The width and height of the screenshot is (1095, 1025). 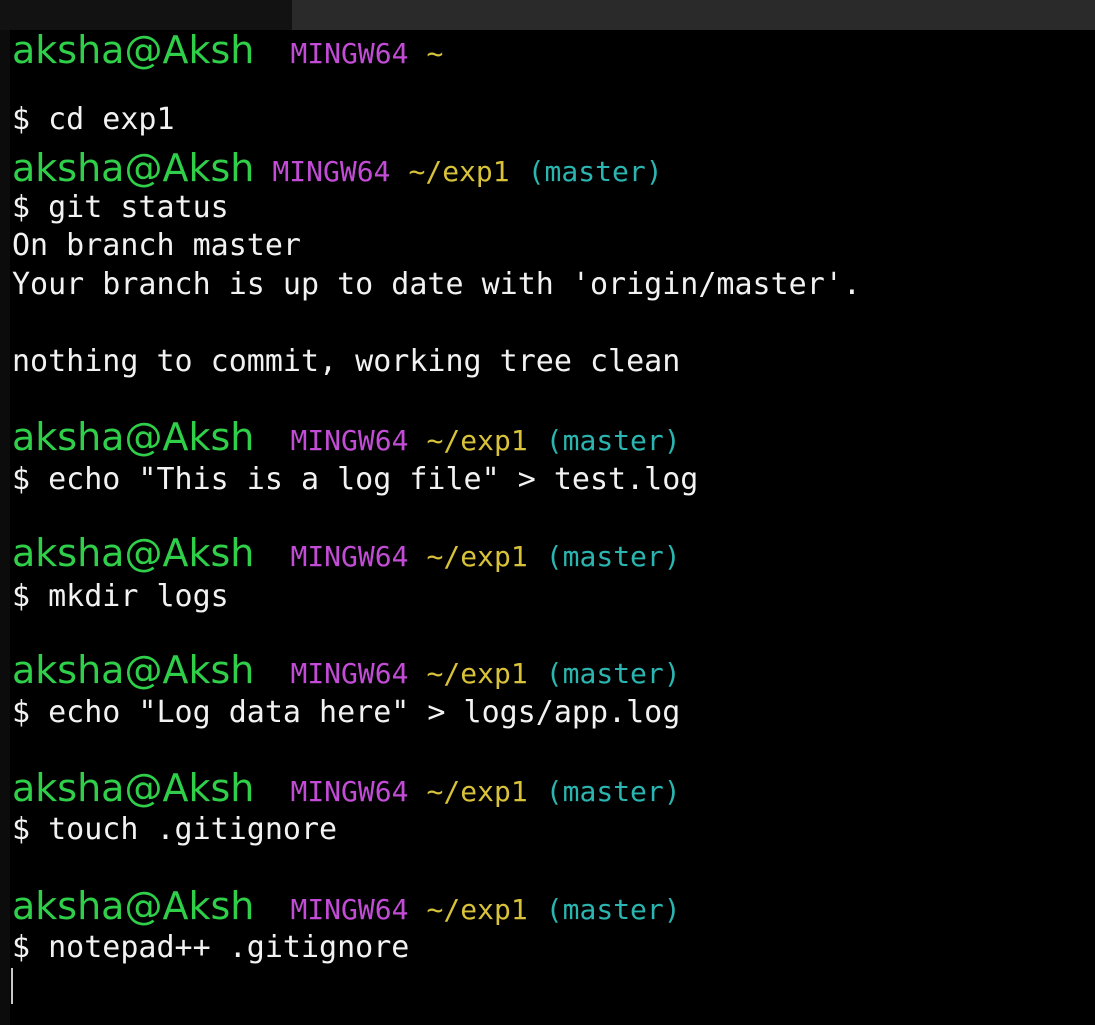 I want to click on window-top-strip, so click(x=547, y=15).